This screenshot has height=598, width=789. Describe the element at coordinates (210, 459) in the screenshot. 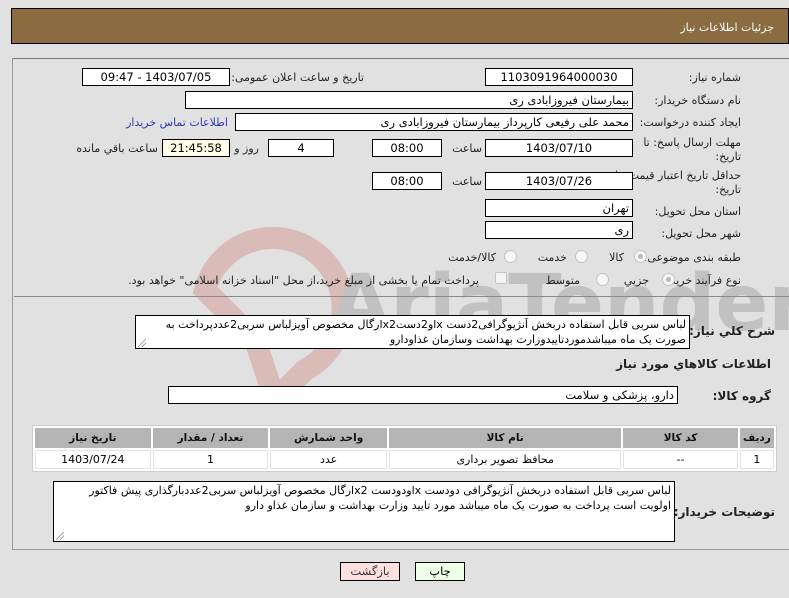

I see `cell-qty: 1` at that location.